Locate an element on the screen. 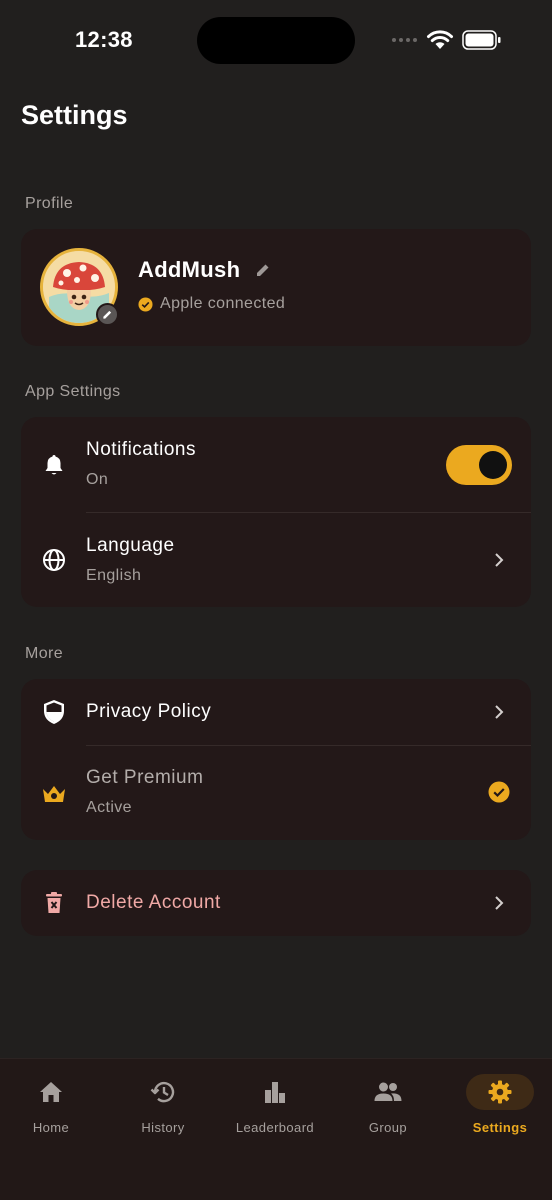 This screenshot has width=552, height=1200. tab-label: Settings is located at coordinates (500, 1127).